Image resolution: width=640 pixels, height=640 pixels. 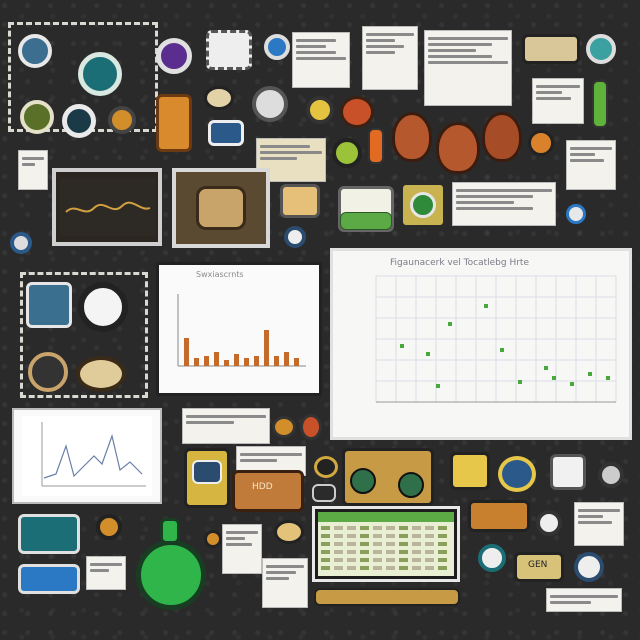 What do you see at coordinates (499, 516) in the screenshot?
I see `orange-keys-icon` at bounding box center [499, 516].